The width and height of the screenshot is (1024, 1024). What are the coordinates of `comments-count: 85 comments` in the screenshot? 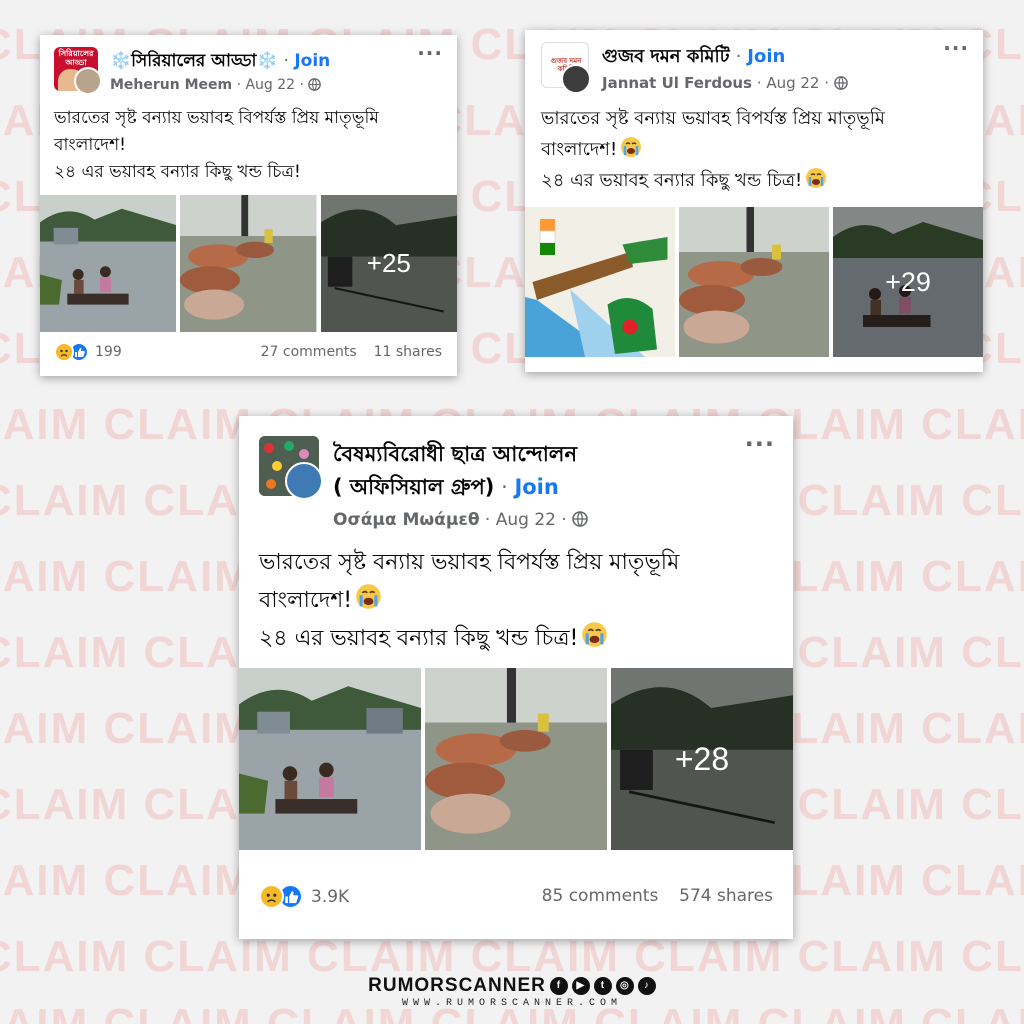 It's located at (600, 896).